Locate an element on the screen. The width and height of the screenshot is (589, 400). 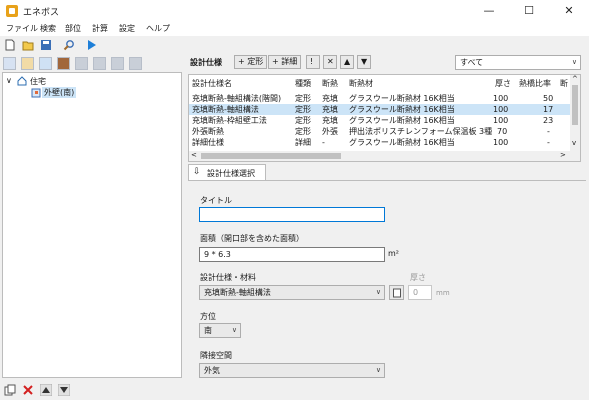
filter-select: すべて ∨ is located at coordinates (518, 62).